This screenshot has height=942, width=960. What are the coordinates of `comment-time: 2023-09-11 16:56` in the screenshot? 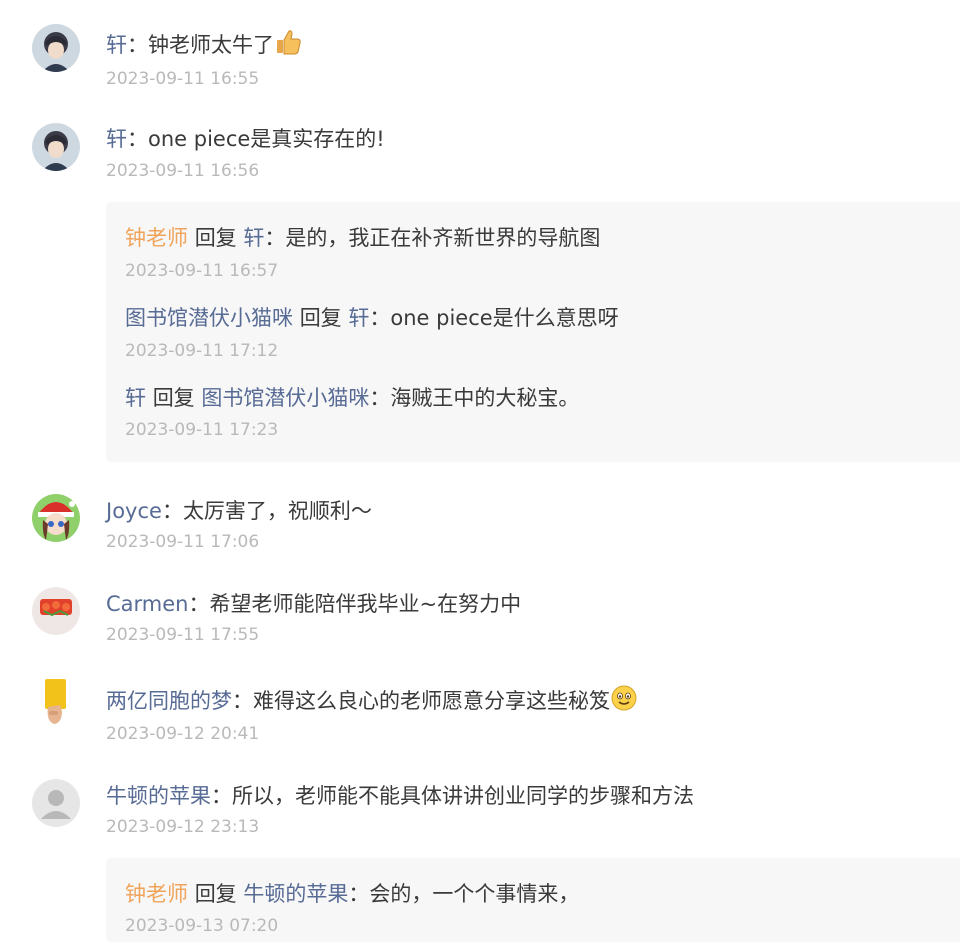 It's located at (183, 171).